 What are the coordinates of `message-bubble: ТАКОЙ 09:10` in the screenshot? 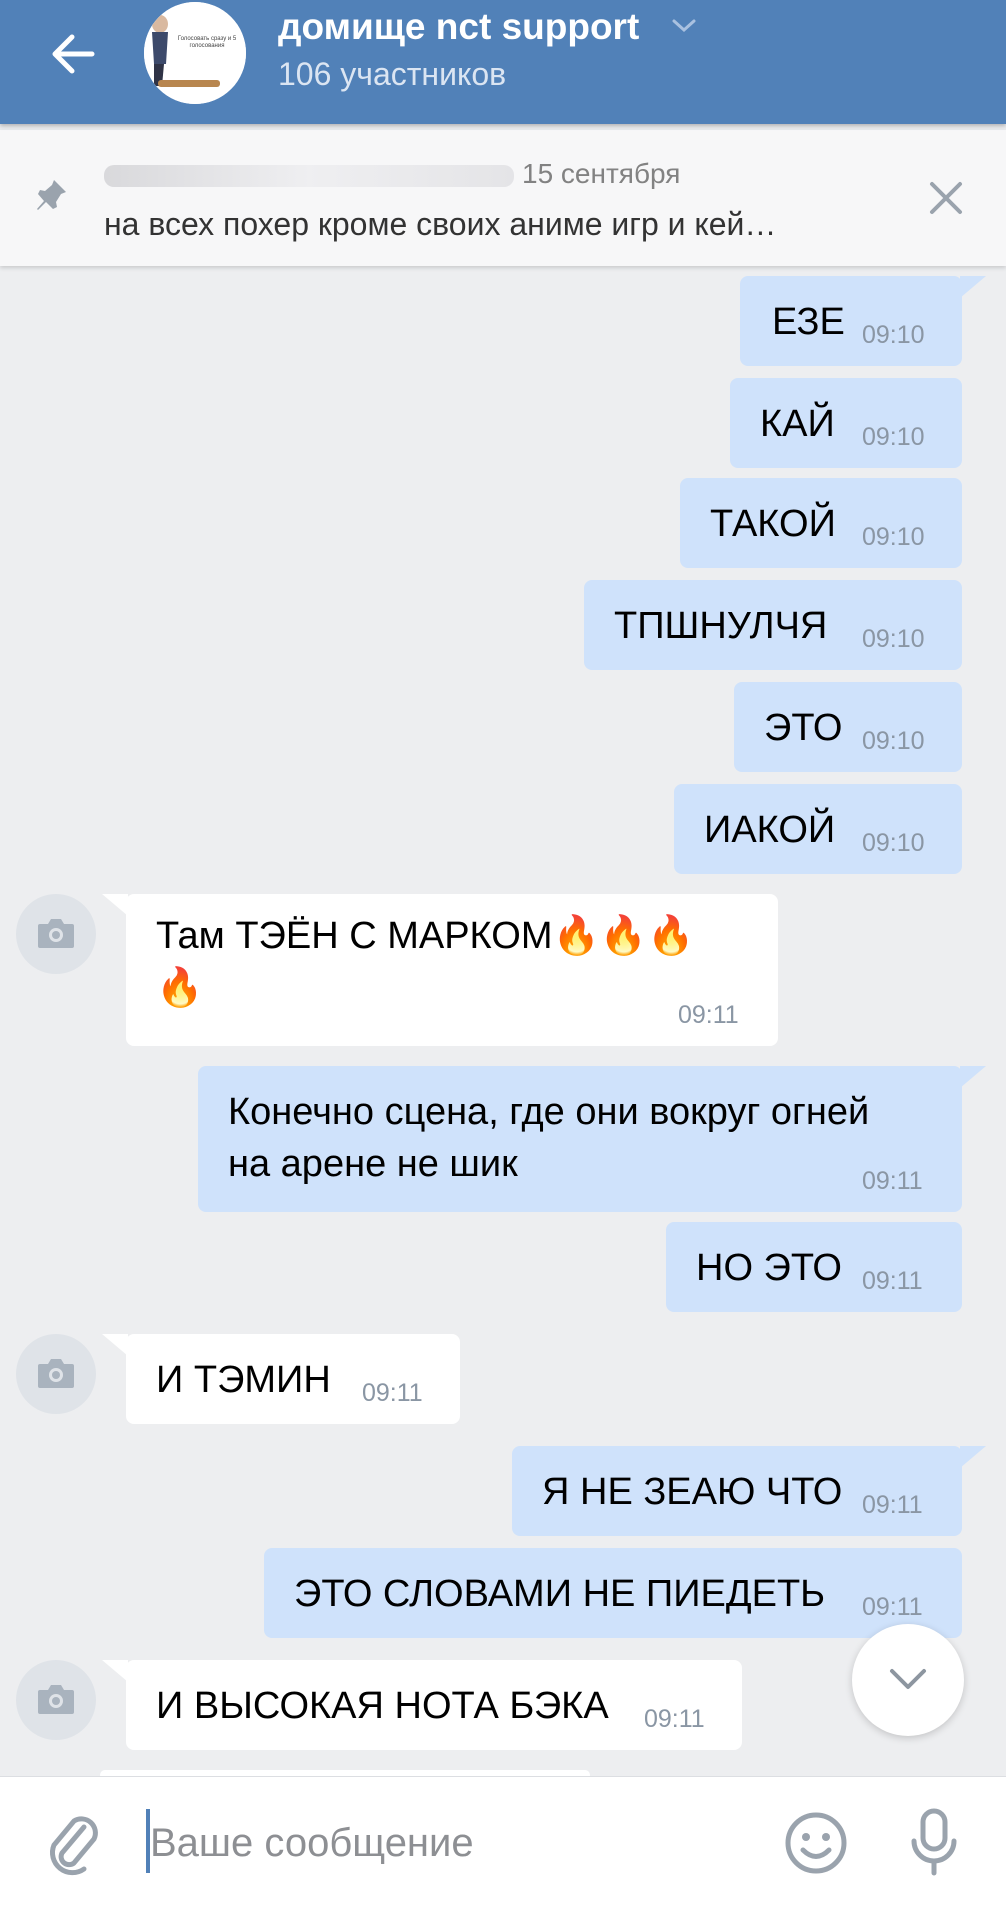 It's located at (821, 523).